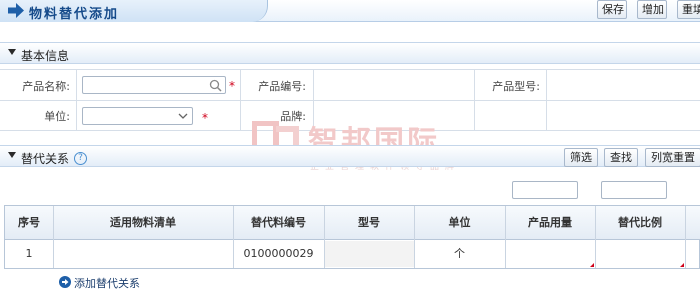 The height and width of the screenshot is (295, 700). What do you see at coordinates (143, 222) in the screenshot?
I see `col-header: 适用物料清单` at bounding box center [143, 222].